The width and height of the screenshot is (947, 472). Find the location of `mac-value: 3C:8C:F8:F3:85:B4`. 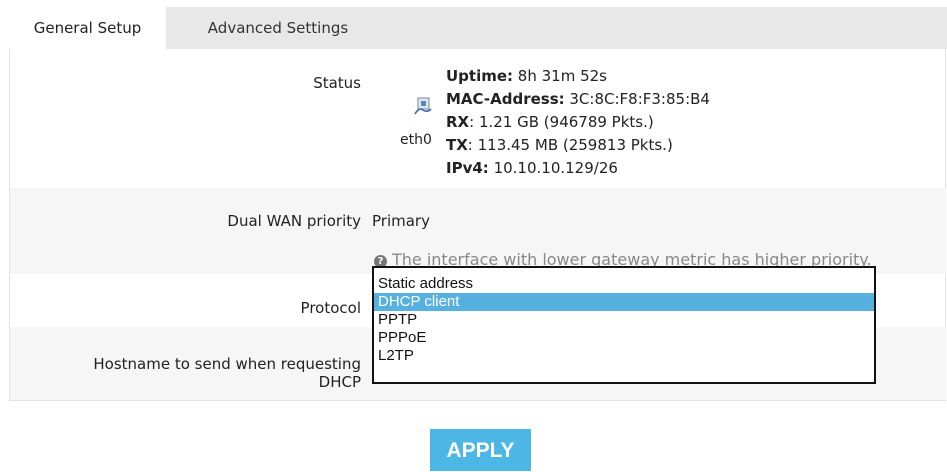

mac-value: 3C:8C:F8:F3:85:B4 is located at coordinates (637, 99).